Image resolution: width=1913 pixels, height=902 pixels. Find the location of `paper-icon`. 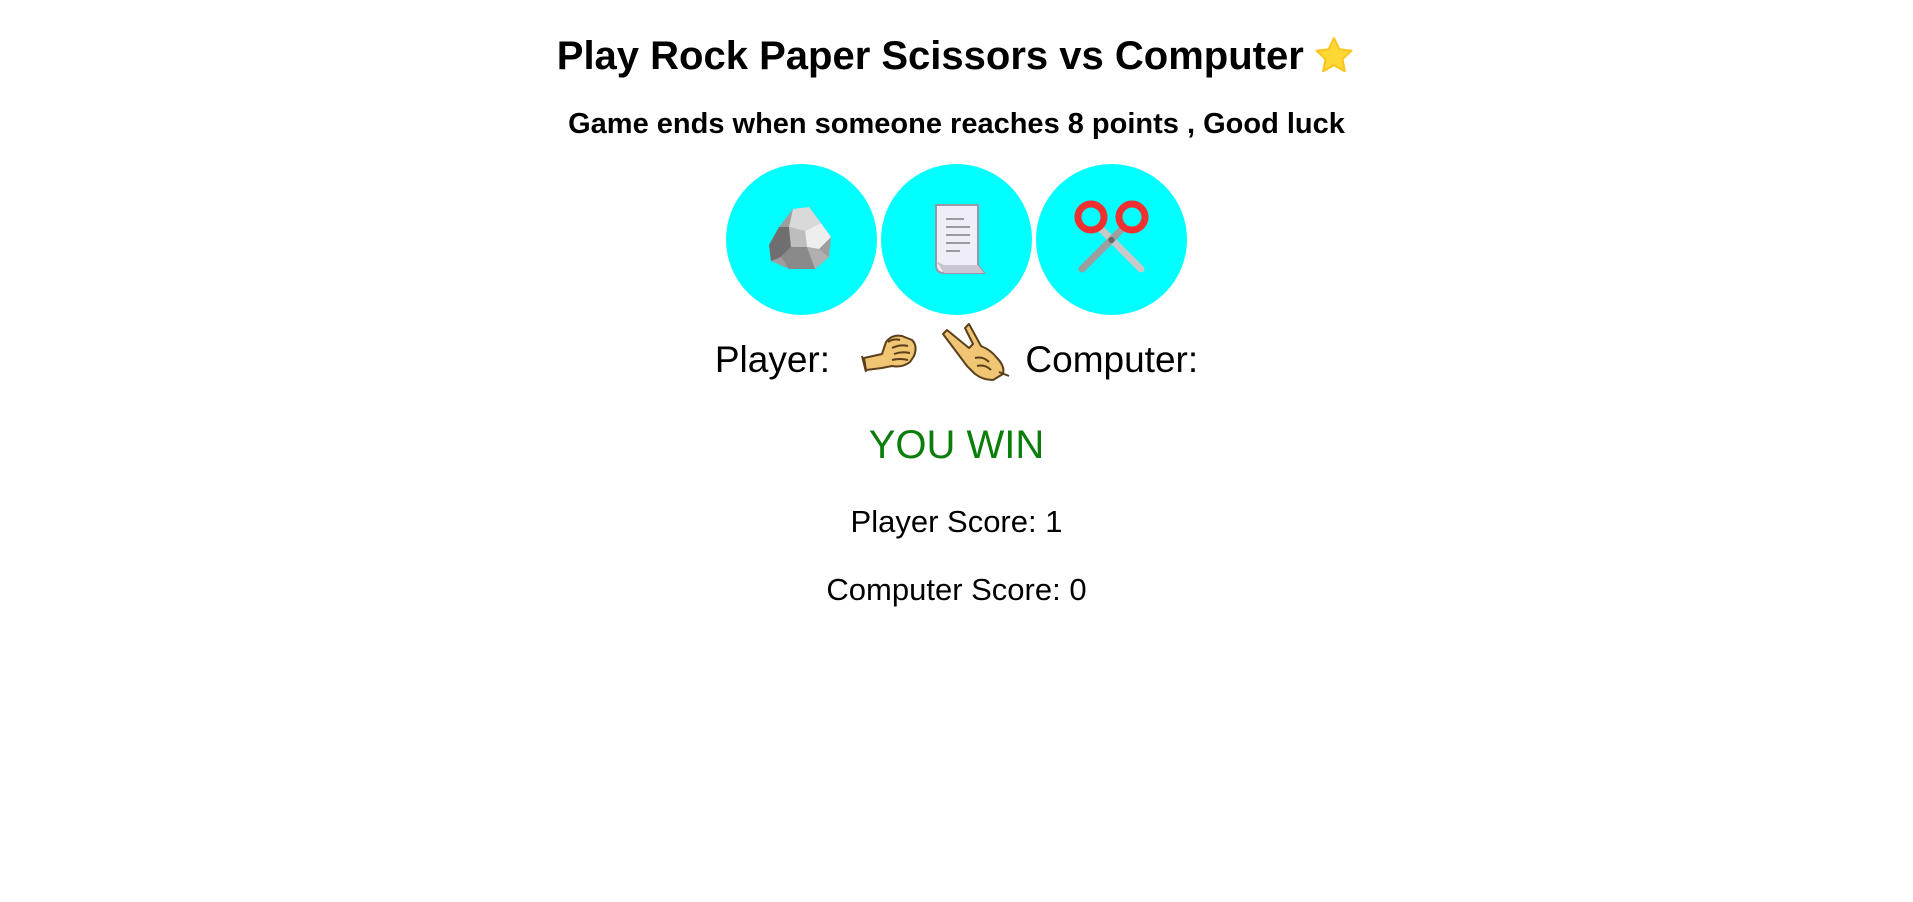

paper-icon is located at coordinates (960, 239).